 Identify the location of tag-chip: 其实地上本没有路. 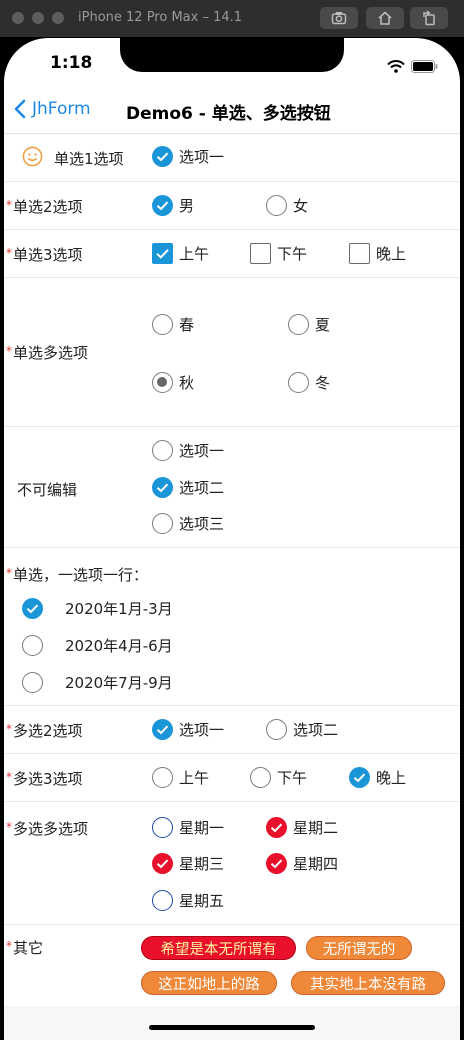
(368, 983).